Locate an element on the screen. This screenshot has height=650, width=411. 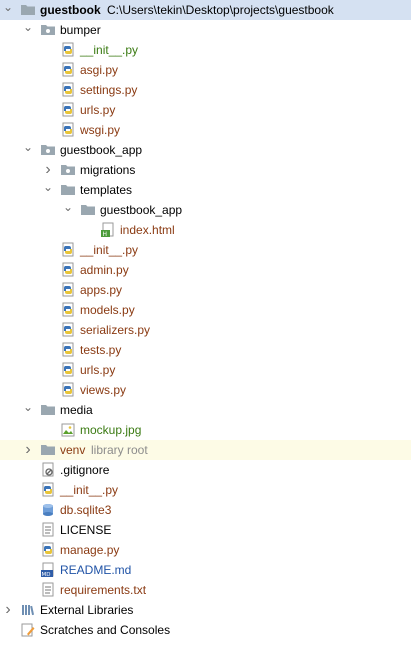
tree-row: requirements.txt is located at coordinates (205, 590).